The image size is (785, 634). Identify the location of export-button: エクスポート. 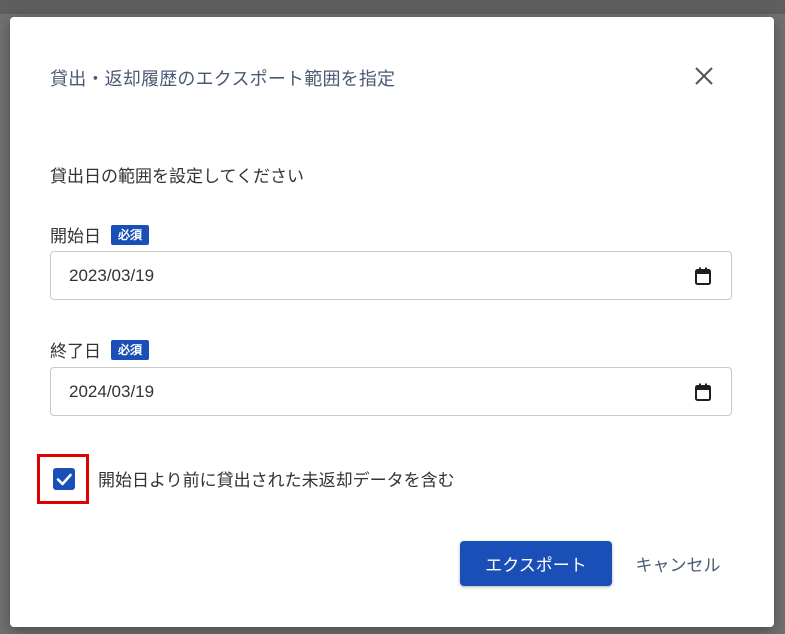
(536, 563).